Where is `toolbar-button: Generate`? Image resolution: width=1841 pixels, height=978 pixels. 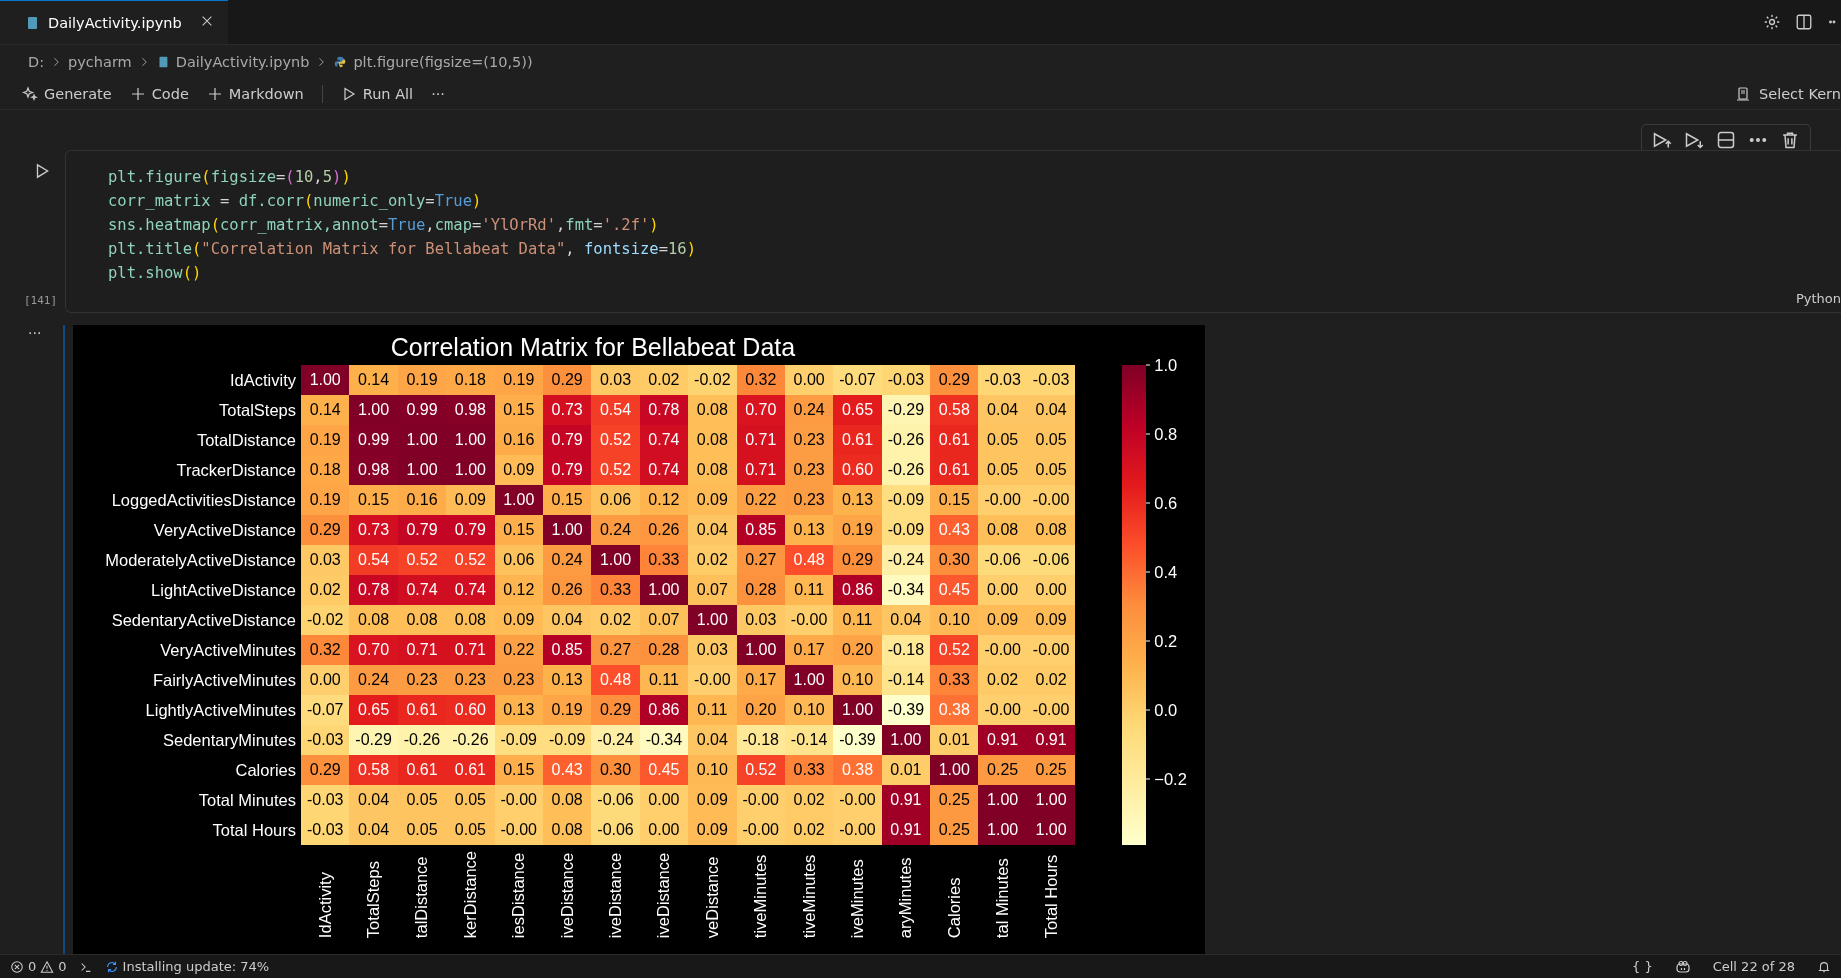 toolbar-button: Generate is located at coordinates (67, 94).